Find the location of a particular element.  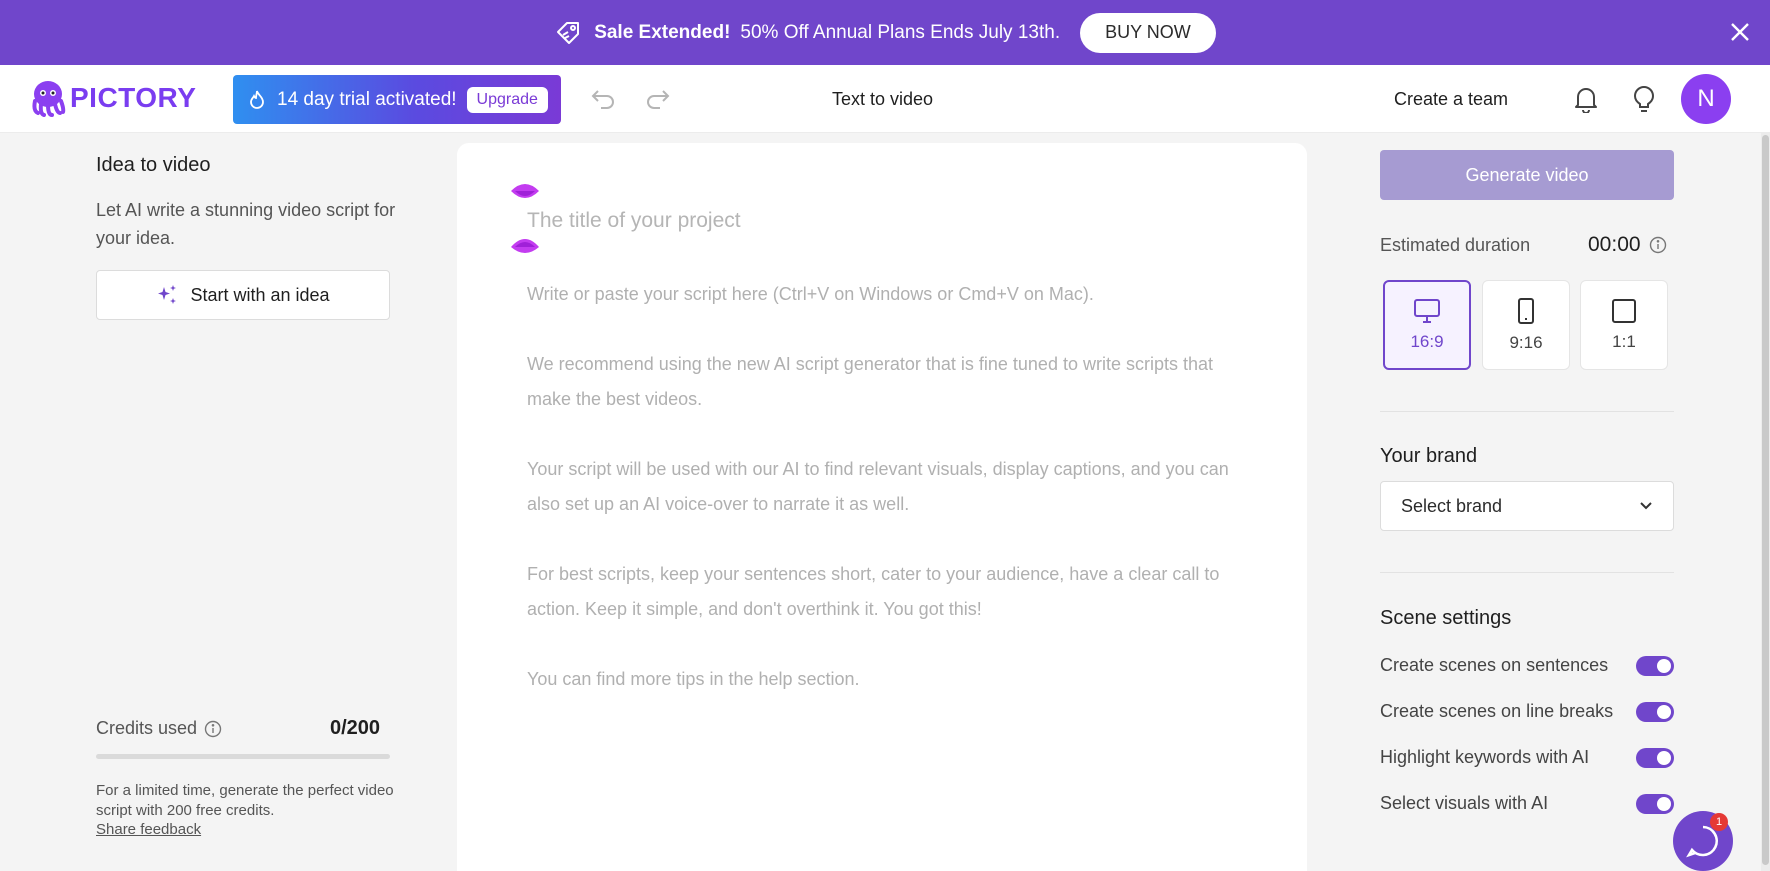

toggle-row-keywords: Highlight keywords with AI is located at coordinates (1527, 757).